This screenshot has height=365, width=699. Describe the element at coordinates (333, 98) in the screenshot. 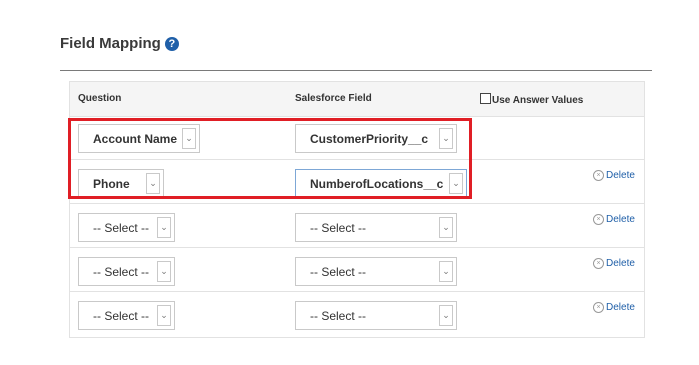

I see `column-header-salesforce-field: Salesforce Field` at that location.